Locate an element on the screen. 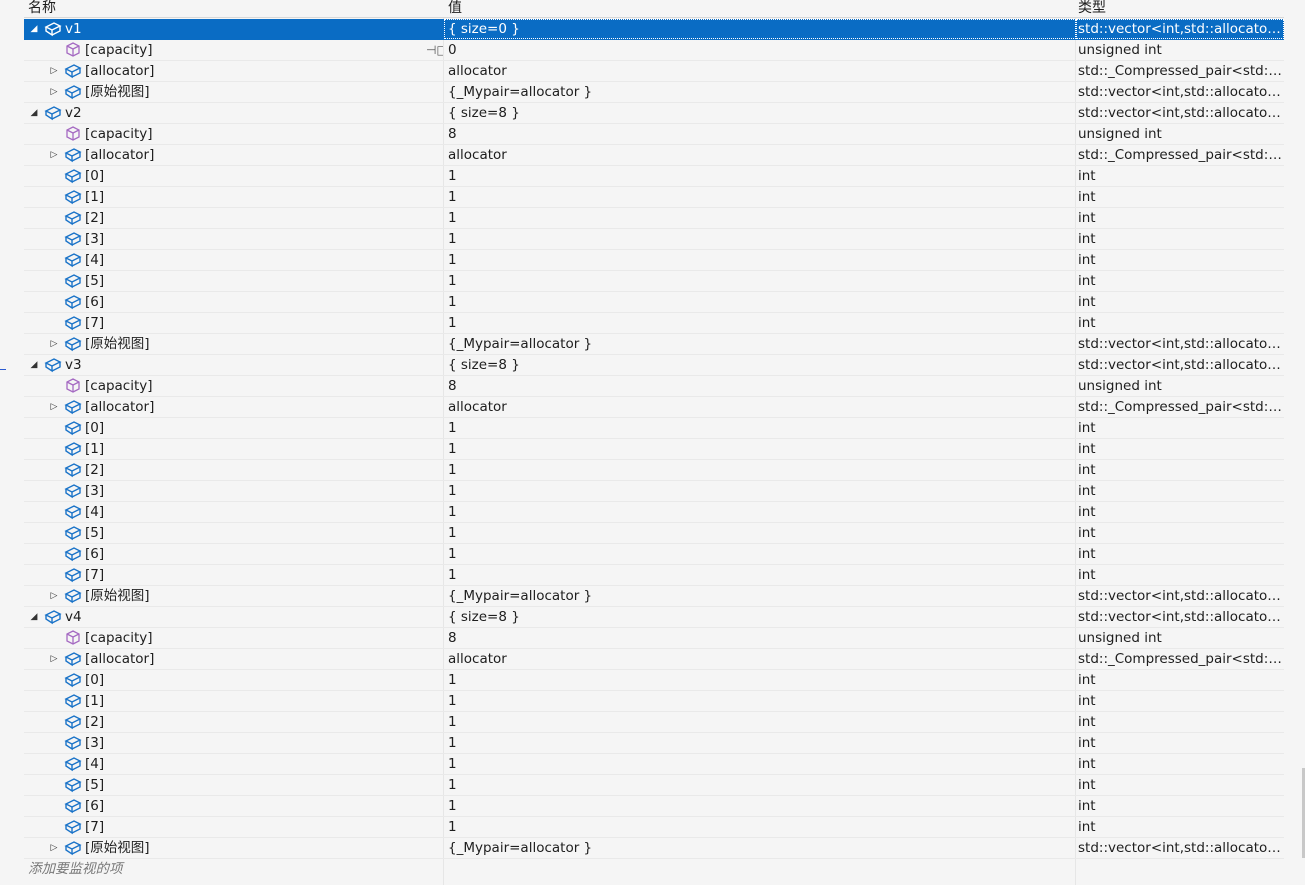 The image size is (1305, 885). watch-row: [1] 1 int is located at coordinates (654, 449).